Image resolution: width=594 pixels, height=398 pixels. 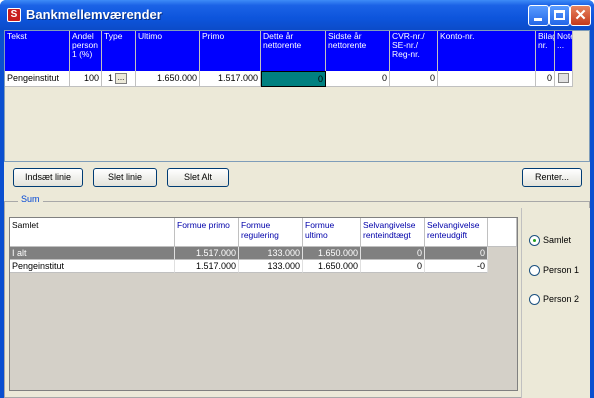 I want to click on col-tekst: Tekst, so click(x=37, y=51).